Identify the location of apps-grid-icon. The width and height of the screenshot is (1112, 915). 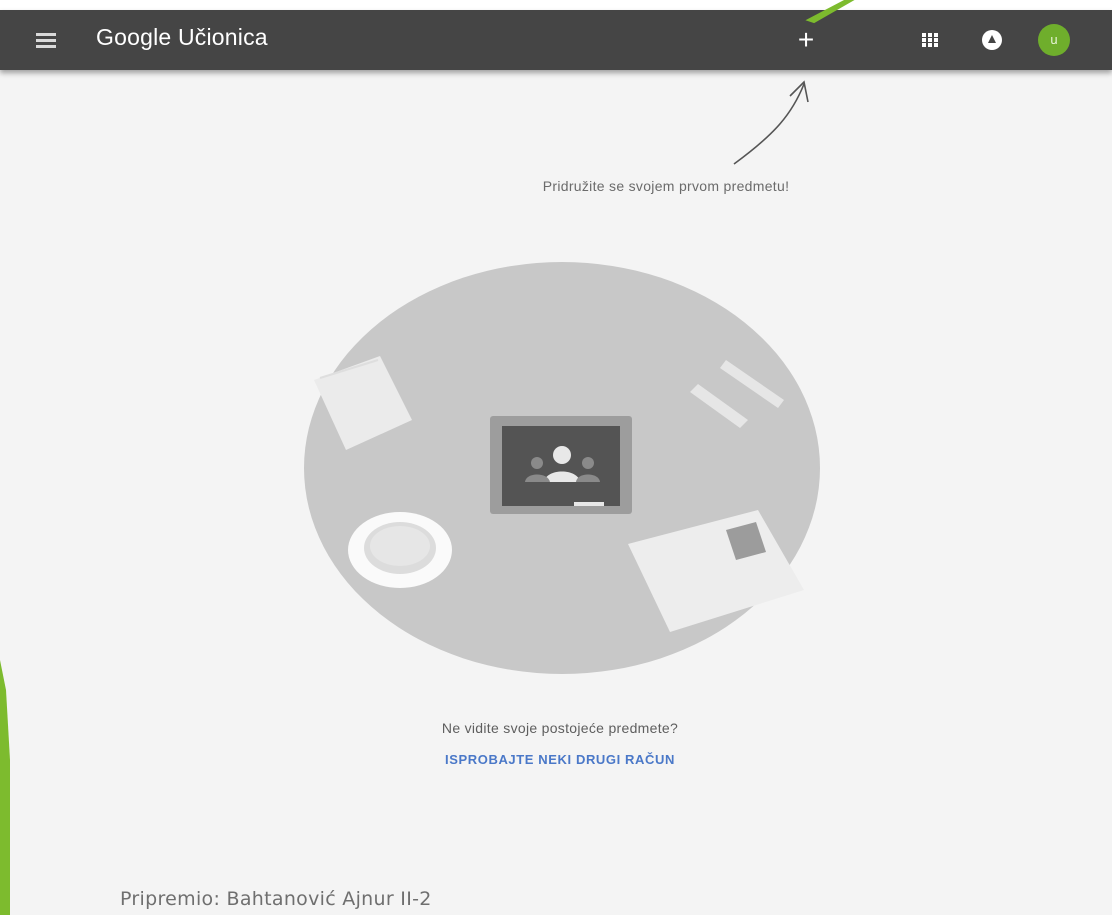
(930, 40).